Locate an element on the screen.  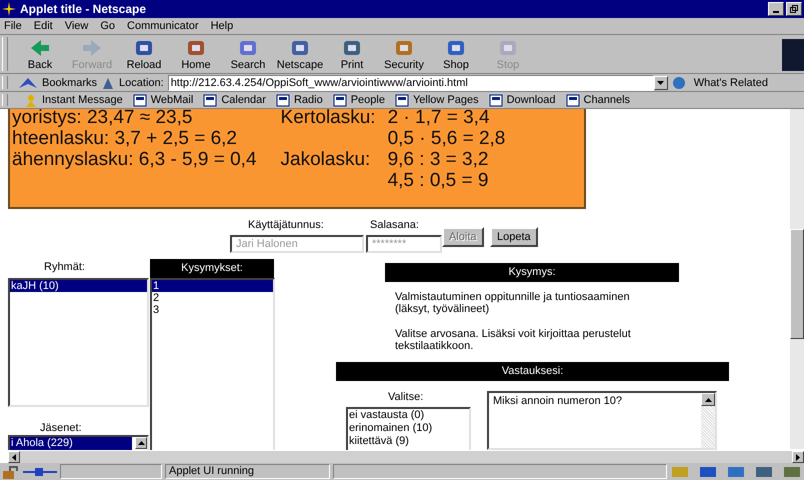
choose-label: Valitse: is located at coordinates (406, 397).